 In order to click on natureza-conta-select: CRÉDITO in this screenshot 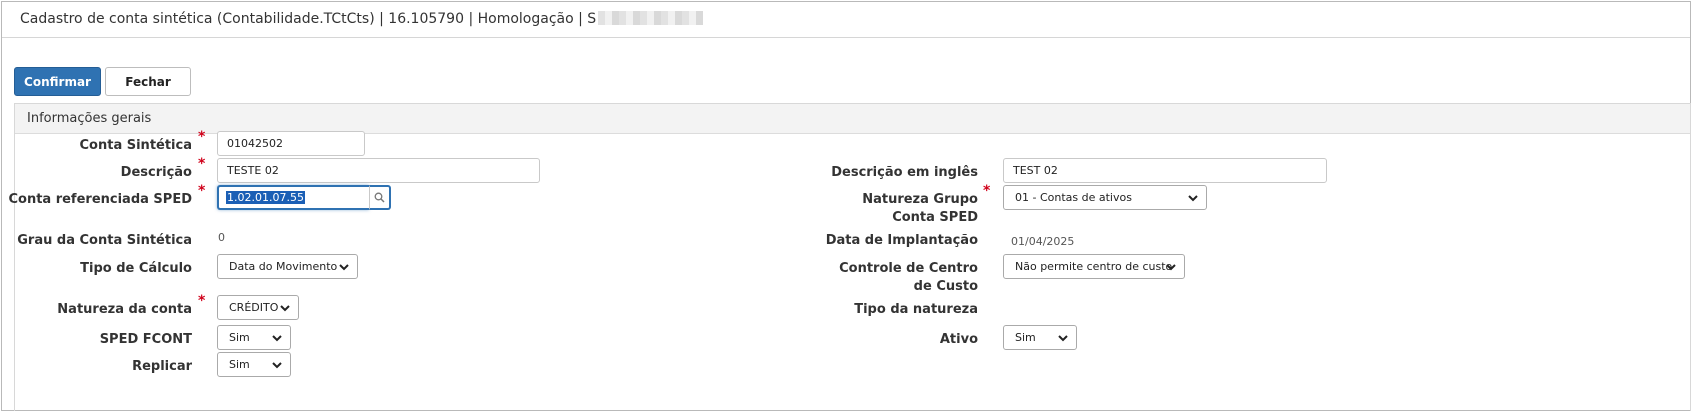, I will do `click(258, 307)`.